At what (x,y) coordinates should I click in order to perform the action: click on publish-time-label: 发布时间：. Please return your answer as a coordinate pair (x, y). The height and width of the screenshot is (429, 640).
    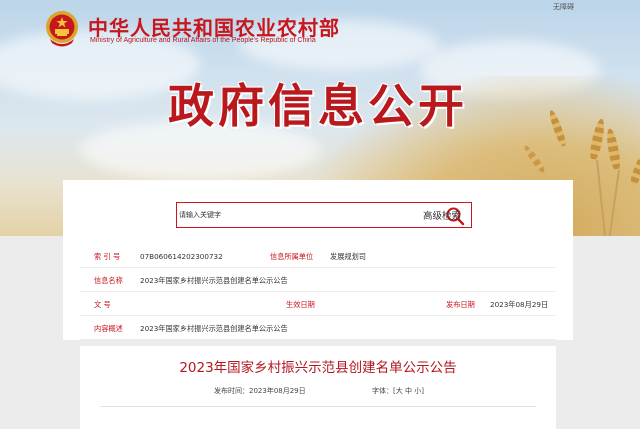
    Looking at the image, I should click on (231, 391).